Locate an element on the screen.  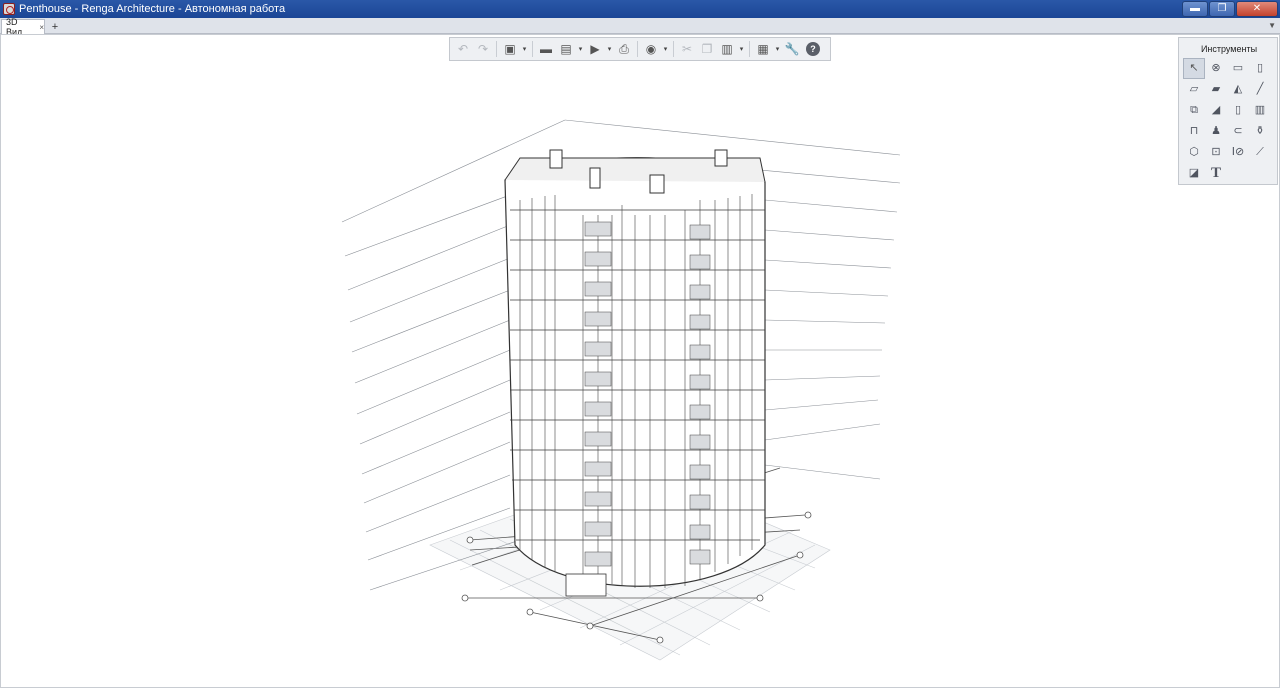
pipe-tool-icon: ⊂ is located at coordinates (1238, 131).